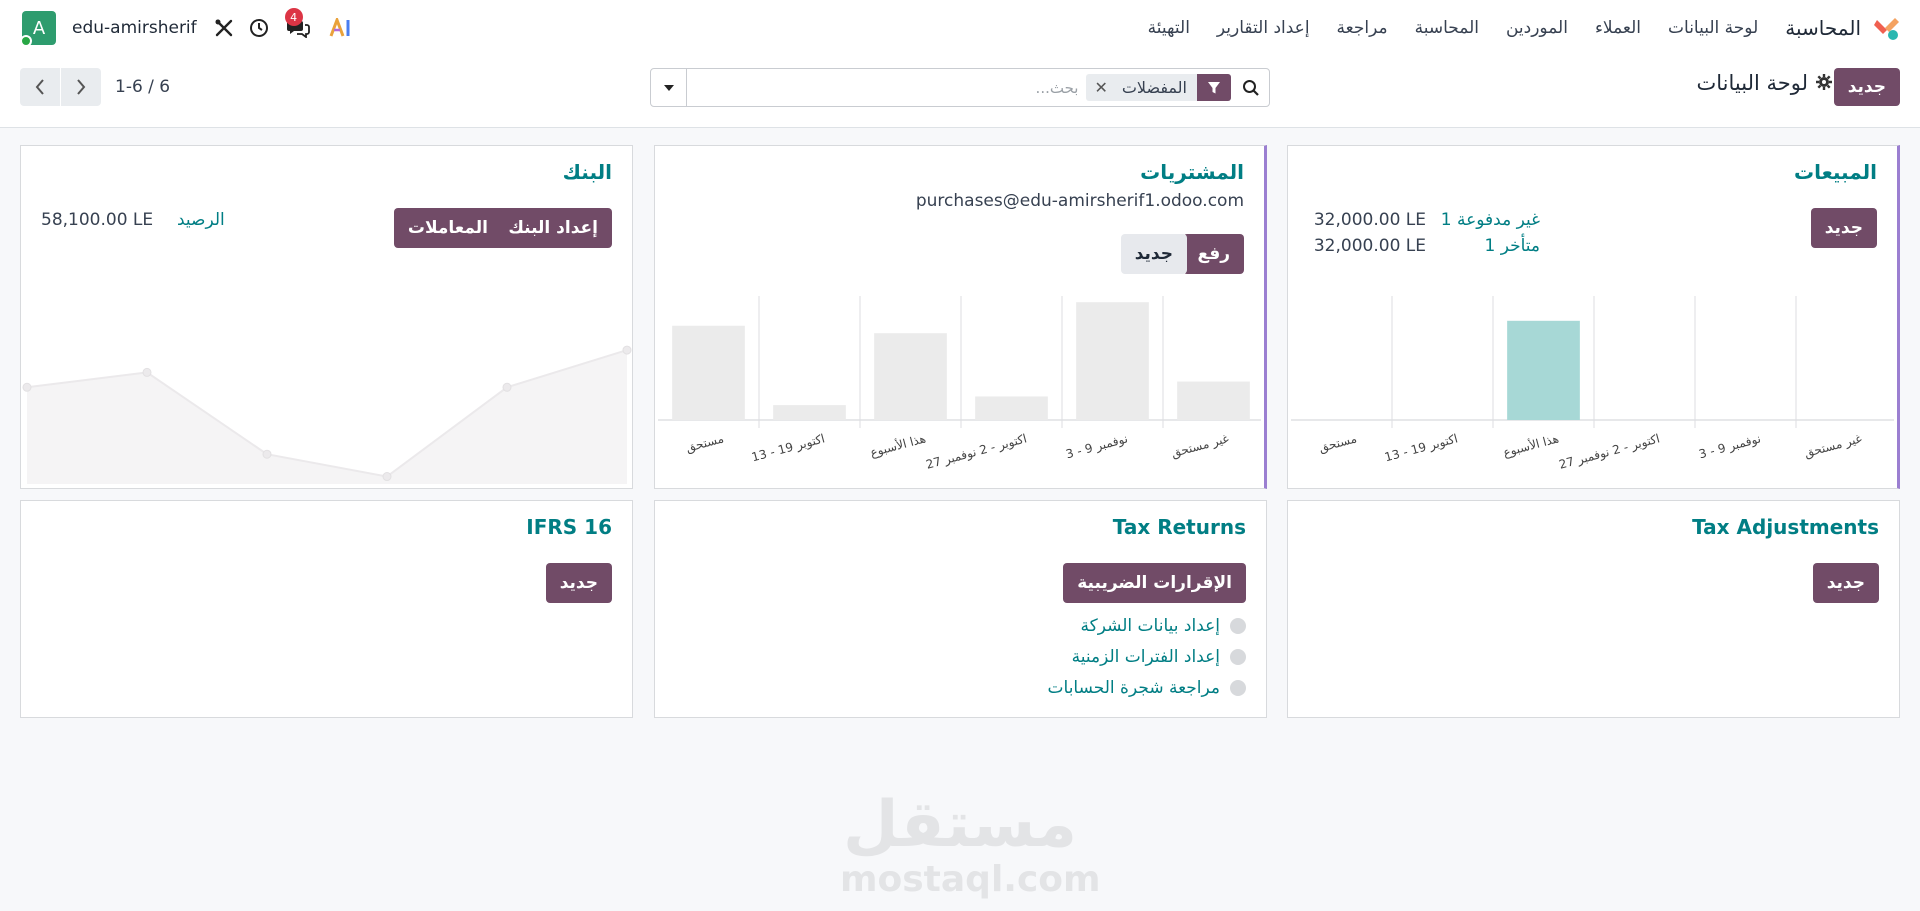 The image size is (1920, 911). Describe the element at coordinates (1512, 246) in the screenshot. I see `sales-late-link: 1 متأخر` at that location.